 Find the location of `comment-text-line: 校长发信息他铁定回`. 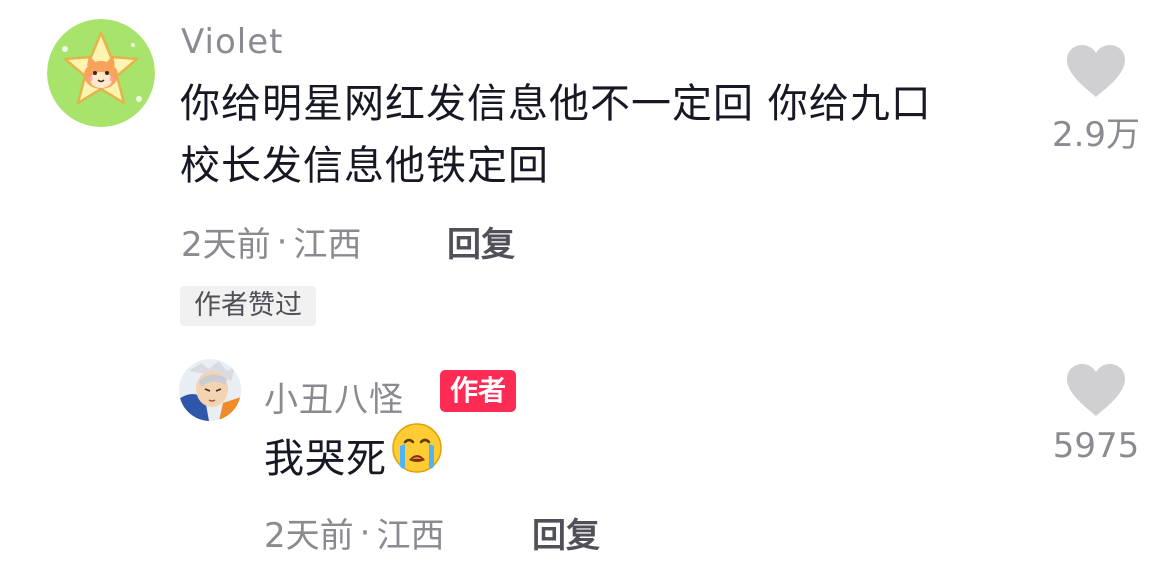

comment-text-line: 校长发信息他铁定回 is located at coordinates (364, 166).